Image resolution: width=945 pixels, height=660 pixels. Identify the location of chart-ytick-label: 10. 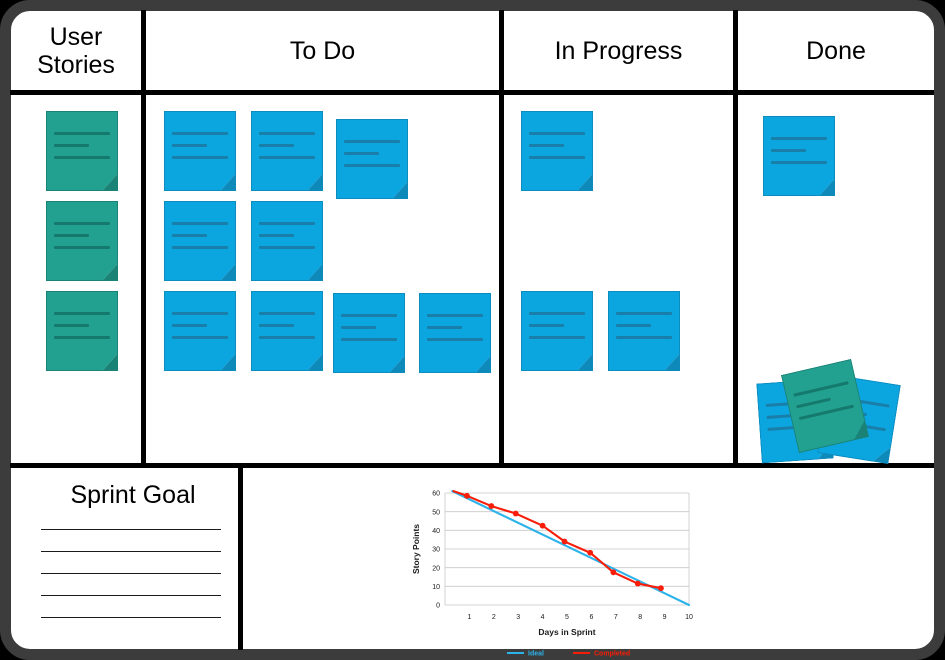
(436, 587).